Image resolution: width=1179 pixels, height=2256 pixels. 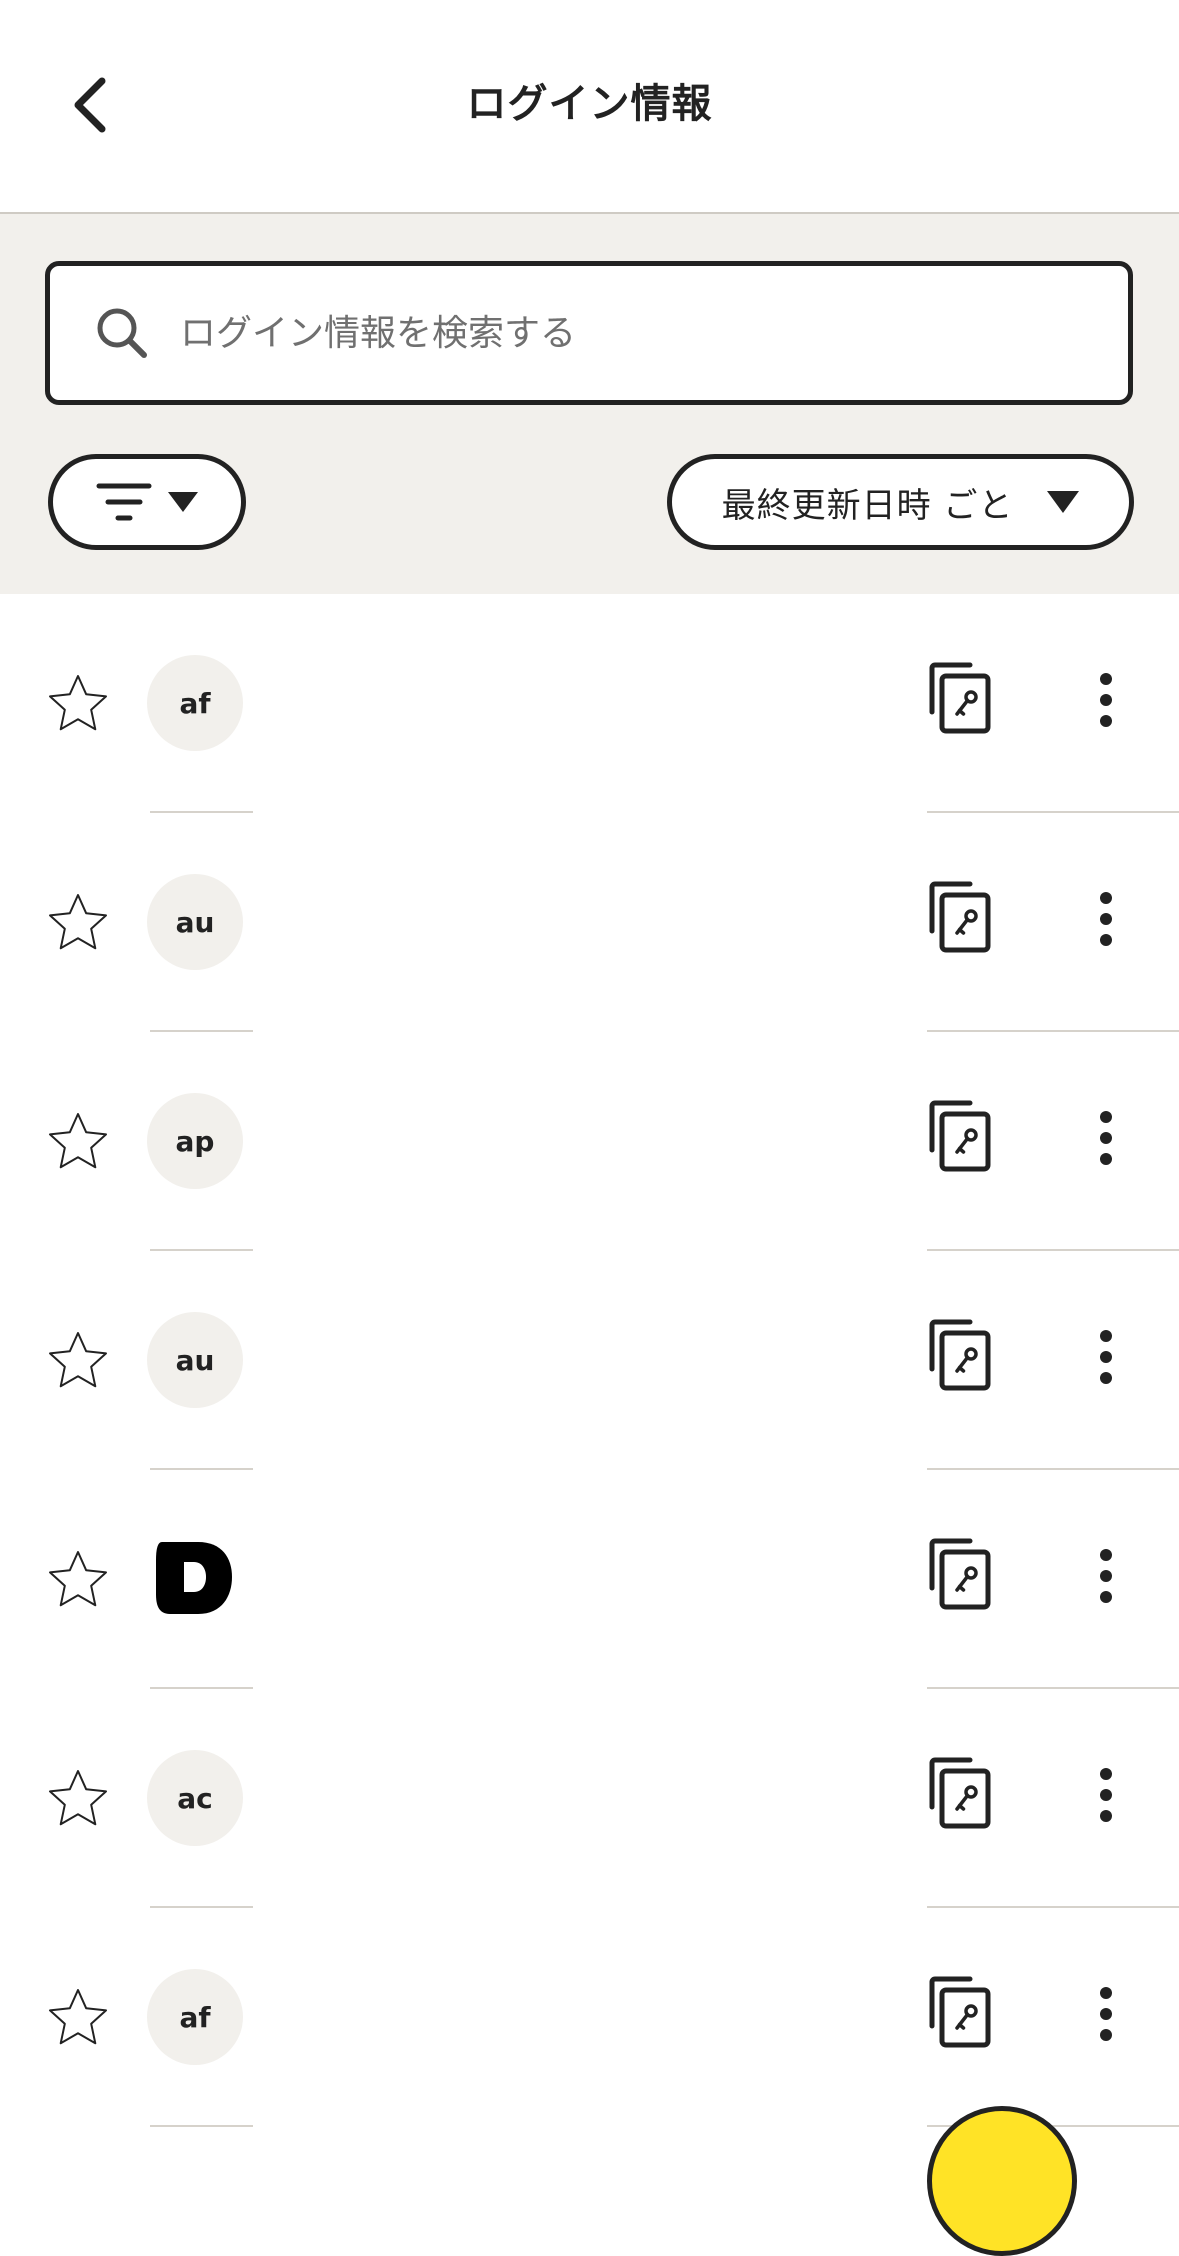 What do you see at coordinates (122, 333) in the screenshot?
I see `search-icon` at bounding box center [122, 333].